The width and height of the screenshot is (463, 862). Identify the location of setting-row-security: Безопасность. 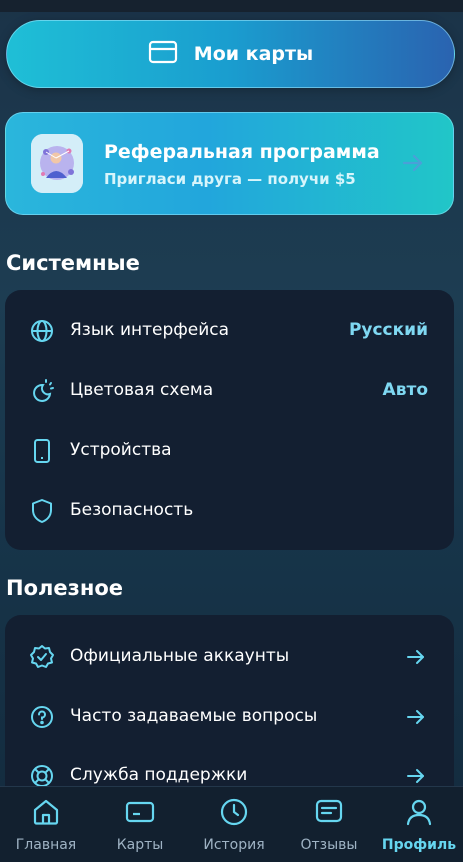
(229, 511).